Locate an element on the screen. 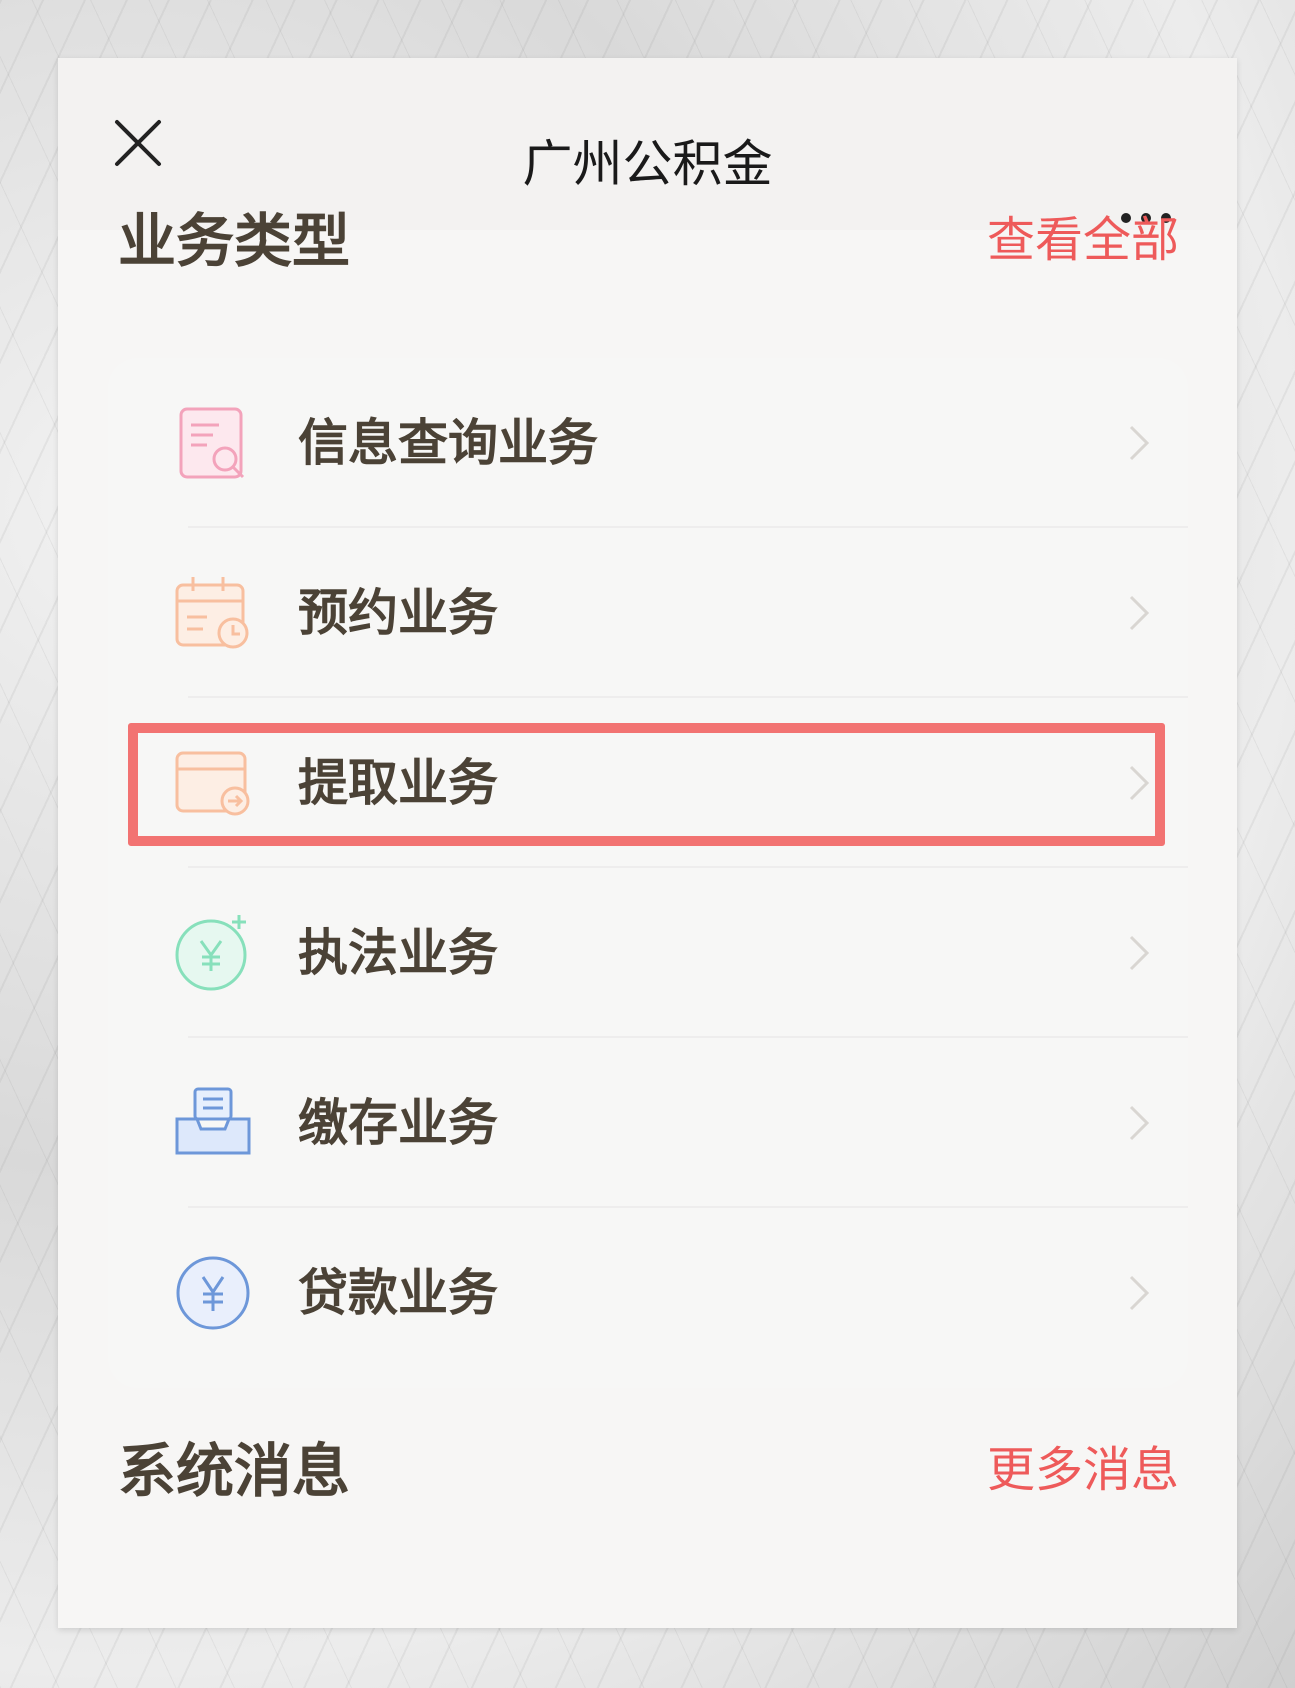 The width and height of the screenshot is (1295, 1688). page-title: 广州公积金 is located at coordinates (647, 164).